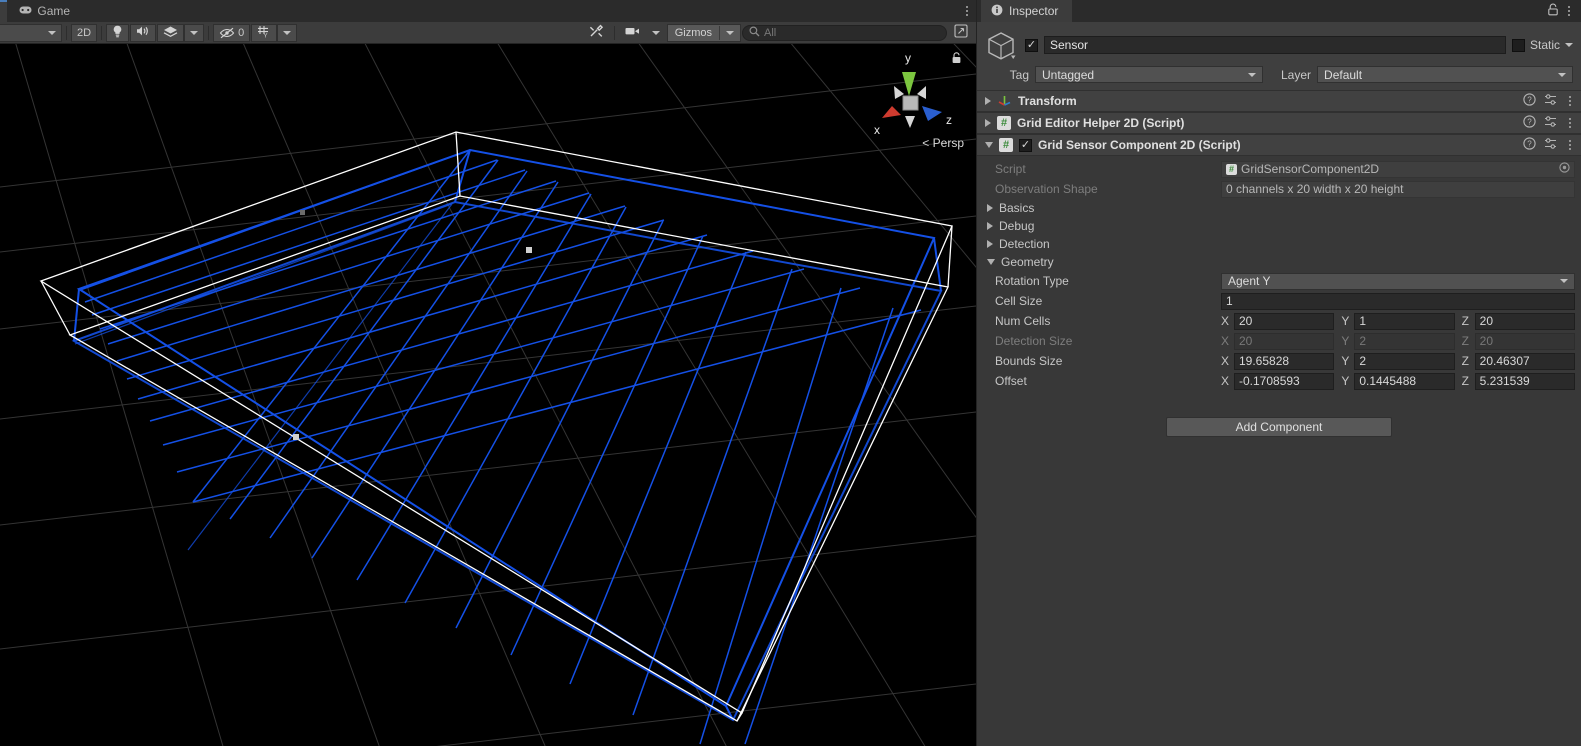  I want to click on axis-x-label: X, so click(1225, 381).